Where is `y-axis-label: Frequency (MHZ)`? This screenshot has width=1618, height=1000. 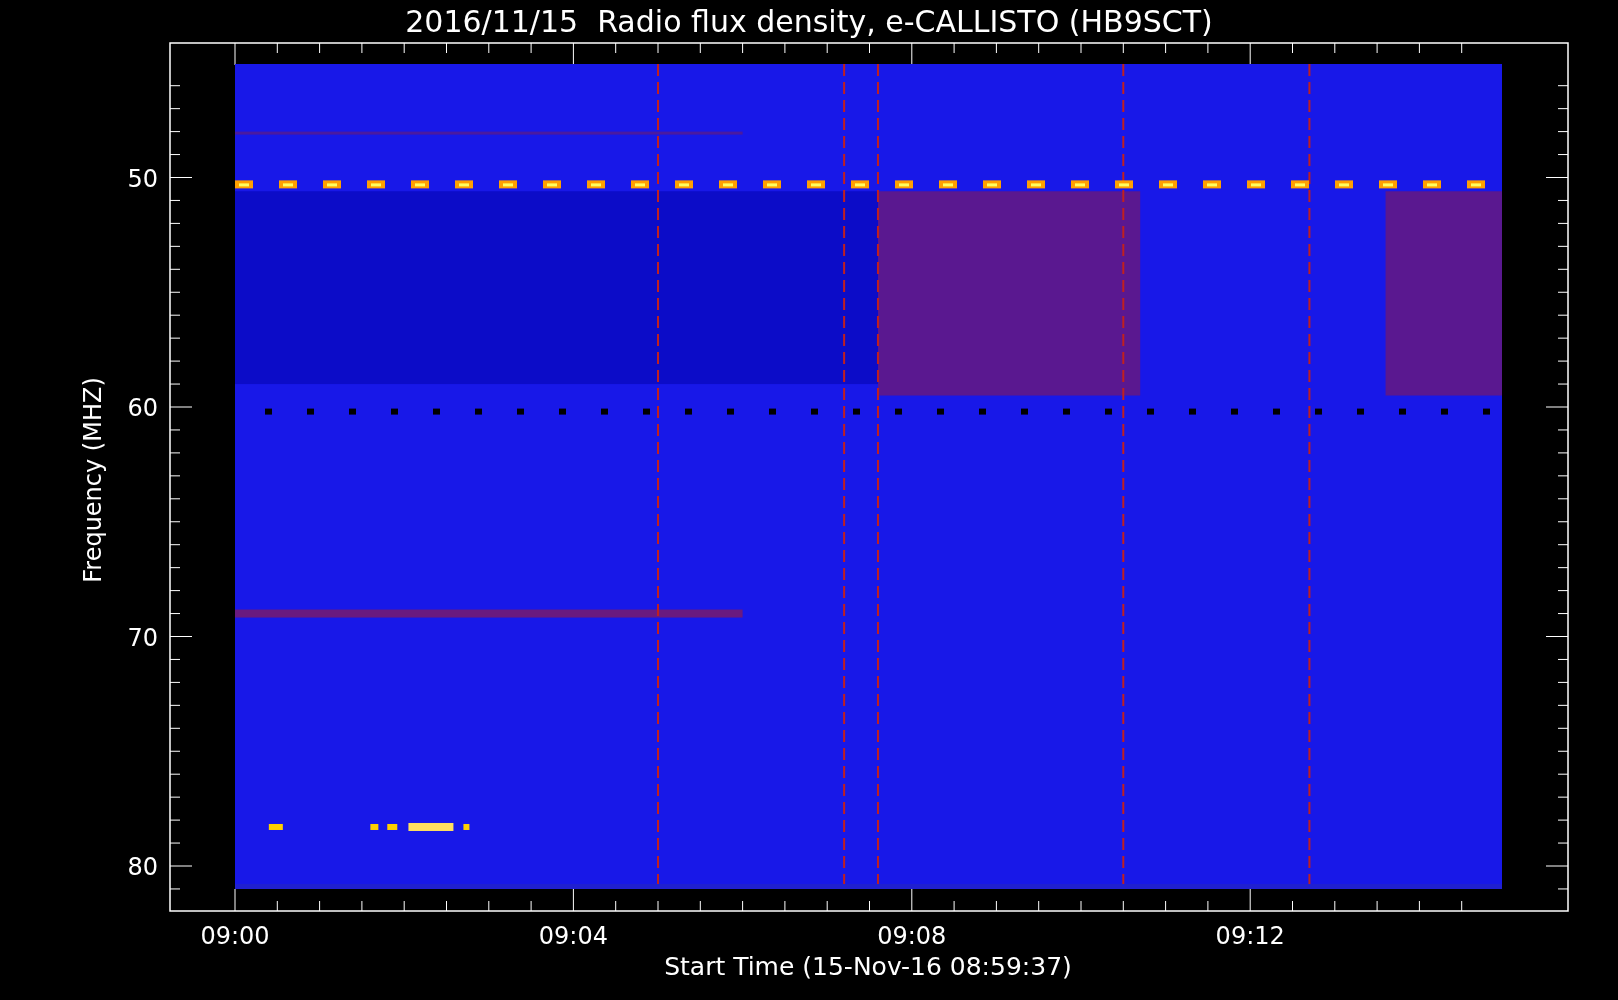
y-axis-label: Frequency (MHZ) is located at coordinates (93, 480).